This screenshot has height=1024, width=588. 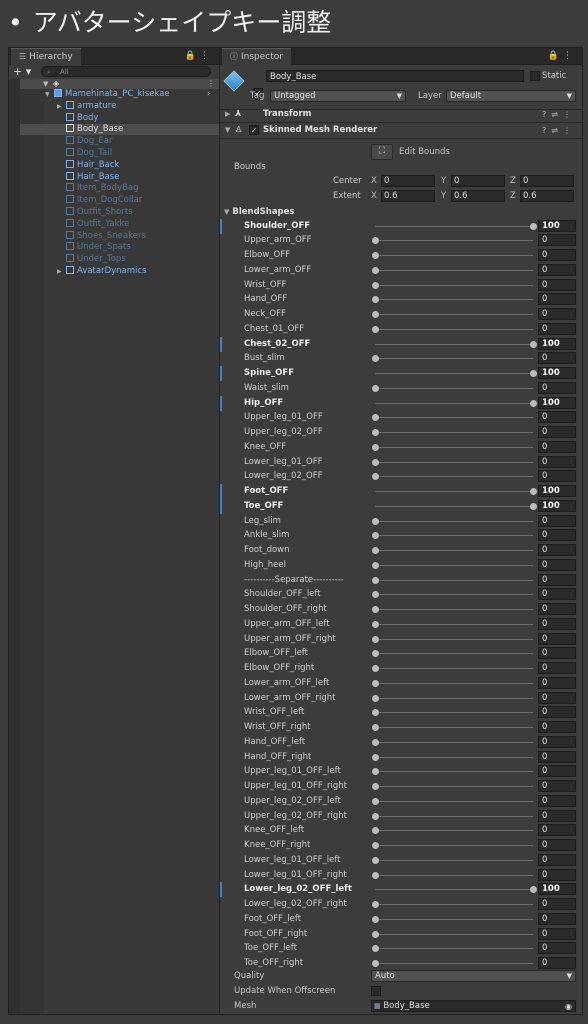 I want to click on hierarchy-item: Hair_Base, so click(x=88, y=177).